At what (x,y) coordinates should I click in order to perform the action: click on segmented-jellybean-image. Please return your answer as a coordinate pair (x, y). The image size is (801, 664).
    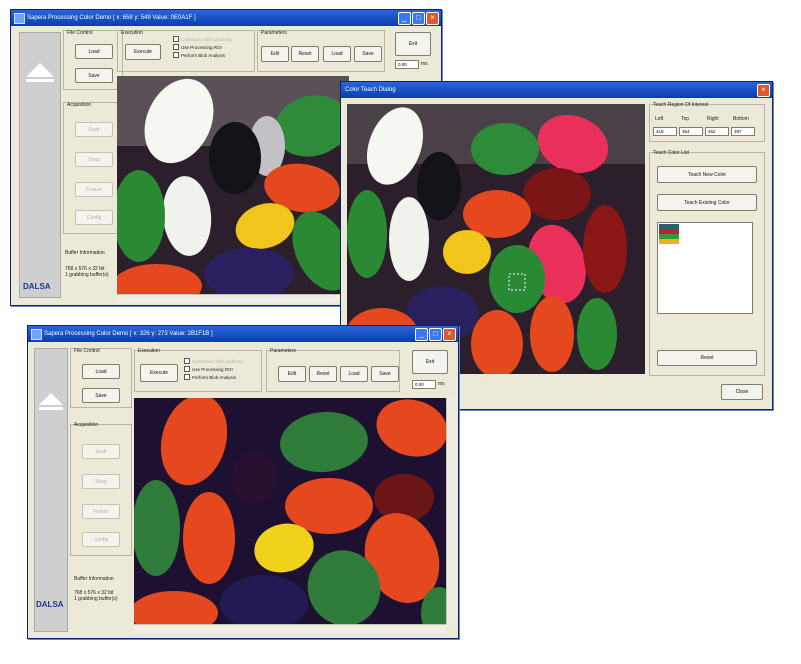
    Looking at the image, I should click on (290, 511).